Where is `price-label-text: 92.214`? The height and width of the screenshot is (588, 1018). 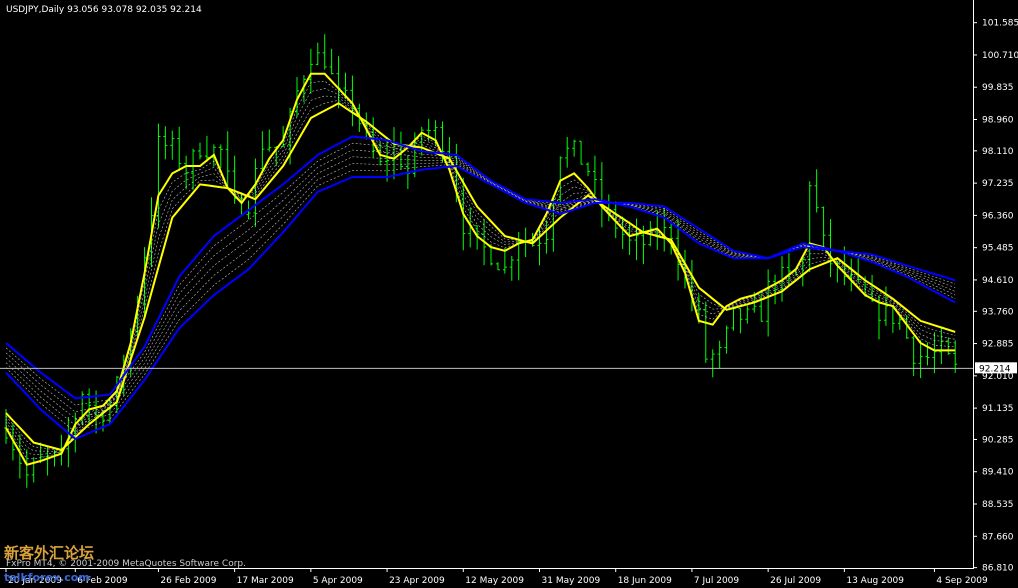
price-label-text: 92.214 is located at coordinates (995, 369).